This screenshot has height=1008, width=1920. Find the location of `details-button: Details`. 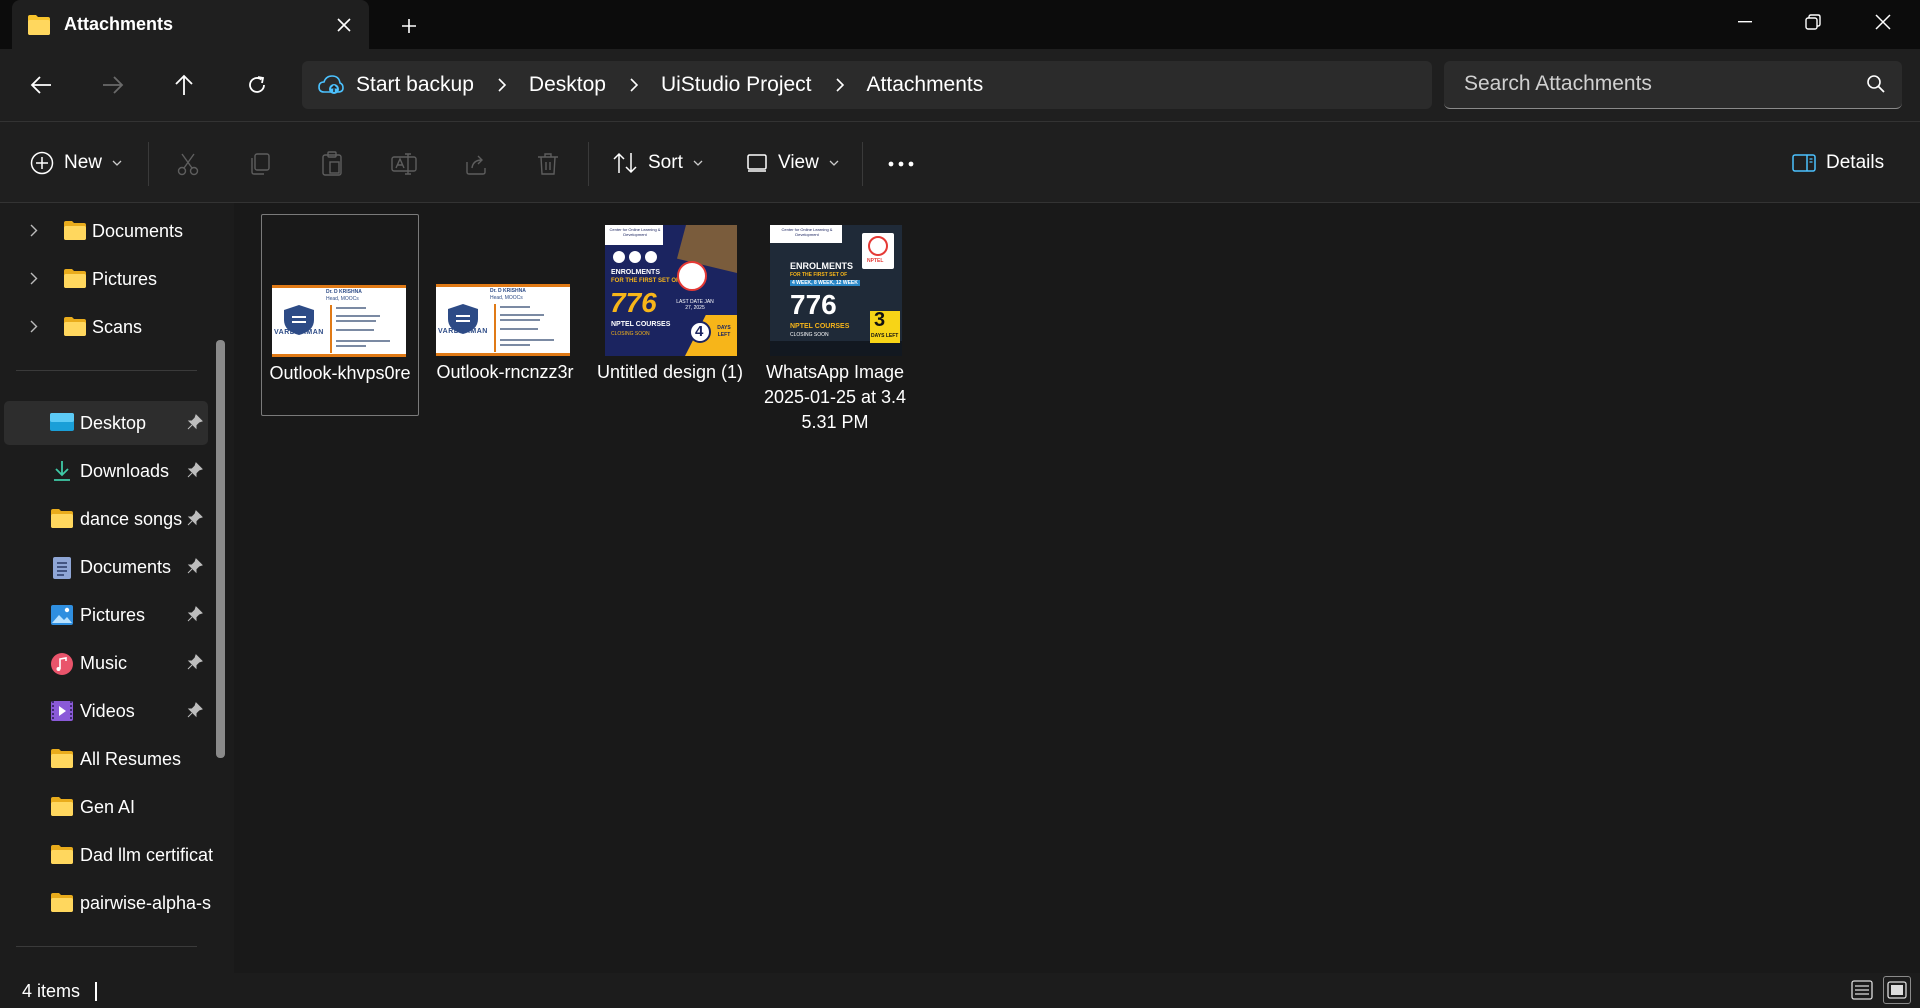

details-button: Details is located at coordinates (1838, 163).